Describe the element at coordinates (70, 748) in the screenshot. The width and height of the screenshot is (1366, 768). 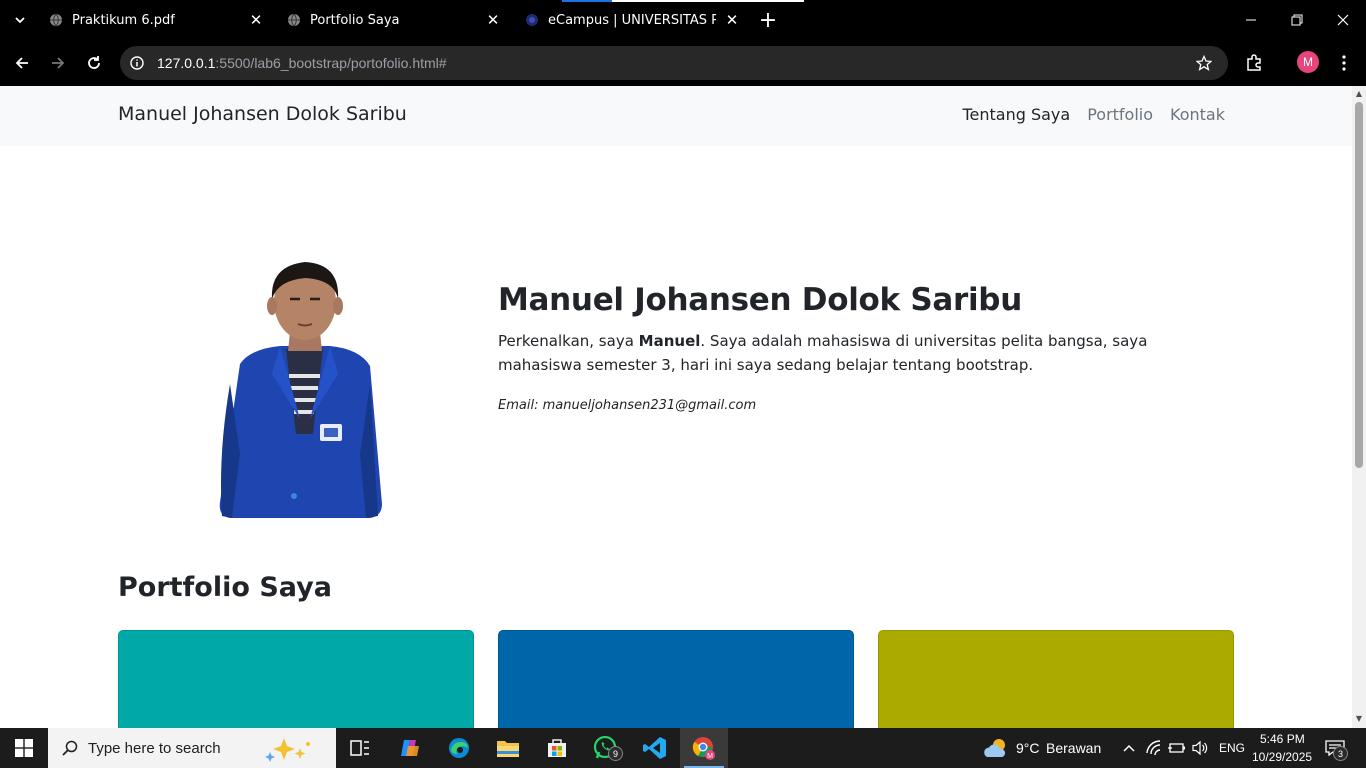
I see `search-icon` at that location.